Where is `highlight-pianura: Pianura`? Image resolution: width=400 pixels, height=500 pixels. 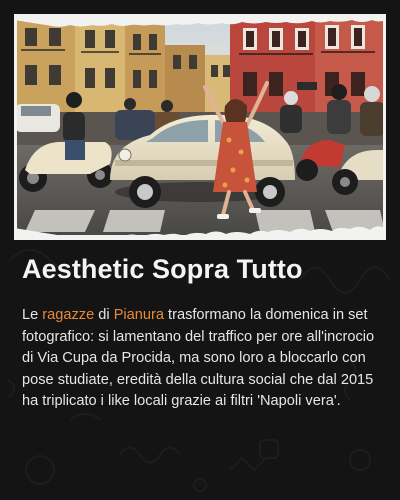
highlight-pianura: Pianura is located at coordinates (138, 315).